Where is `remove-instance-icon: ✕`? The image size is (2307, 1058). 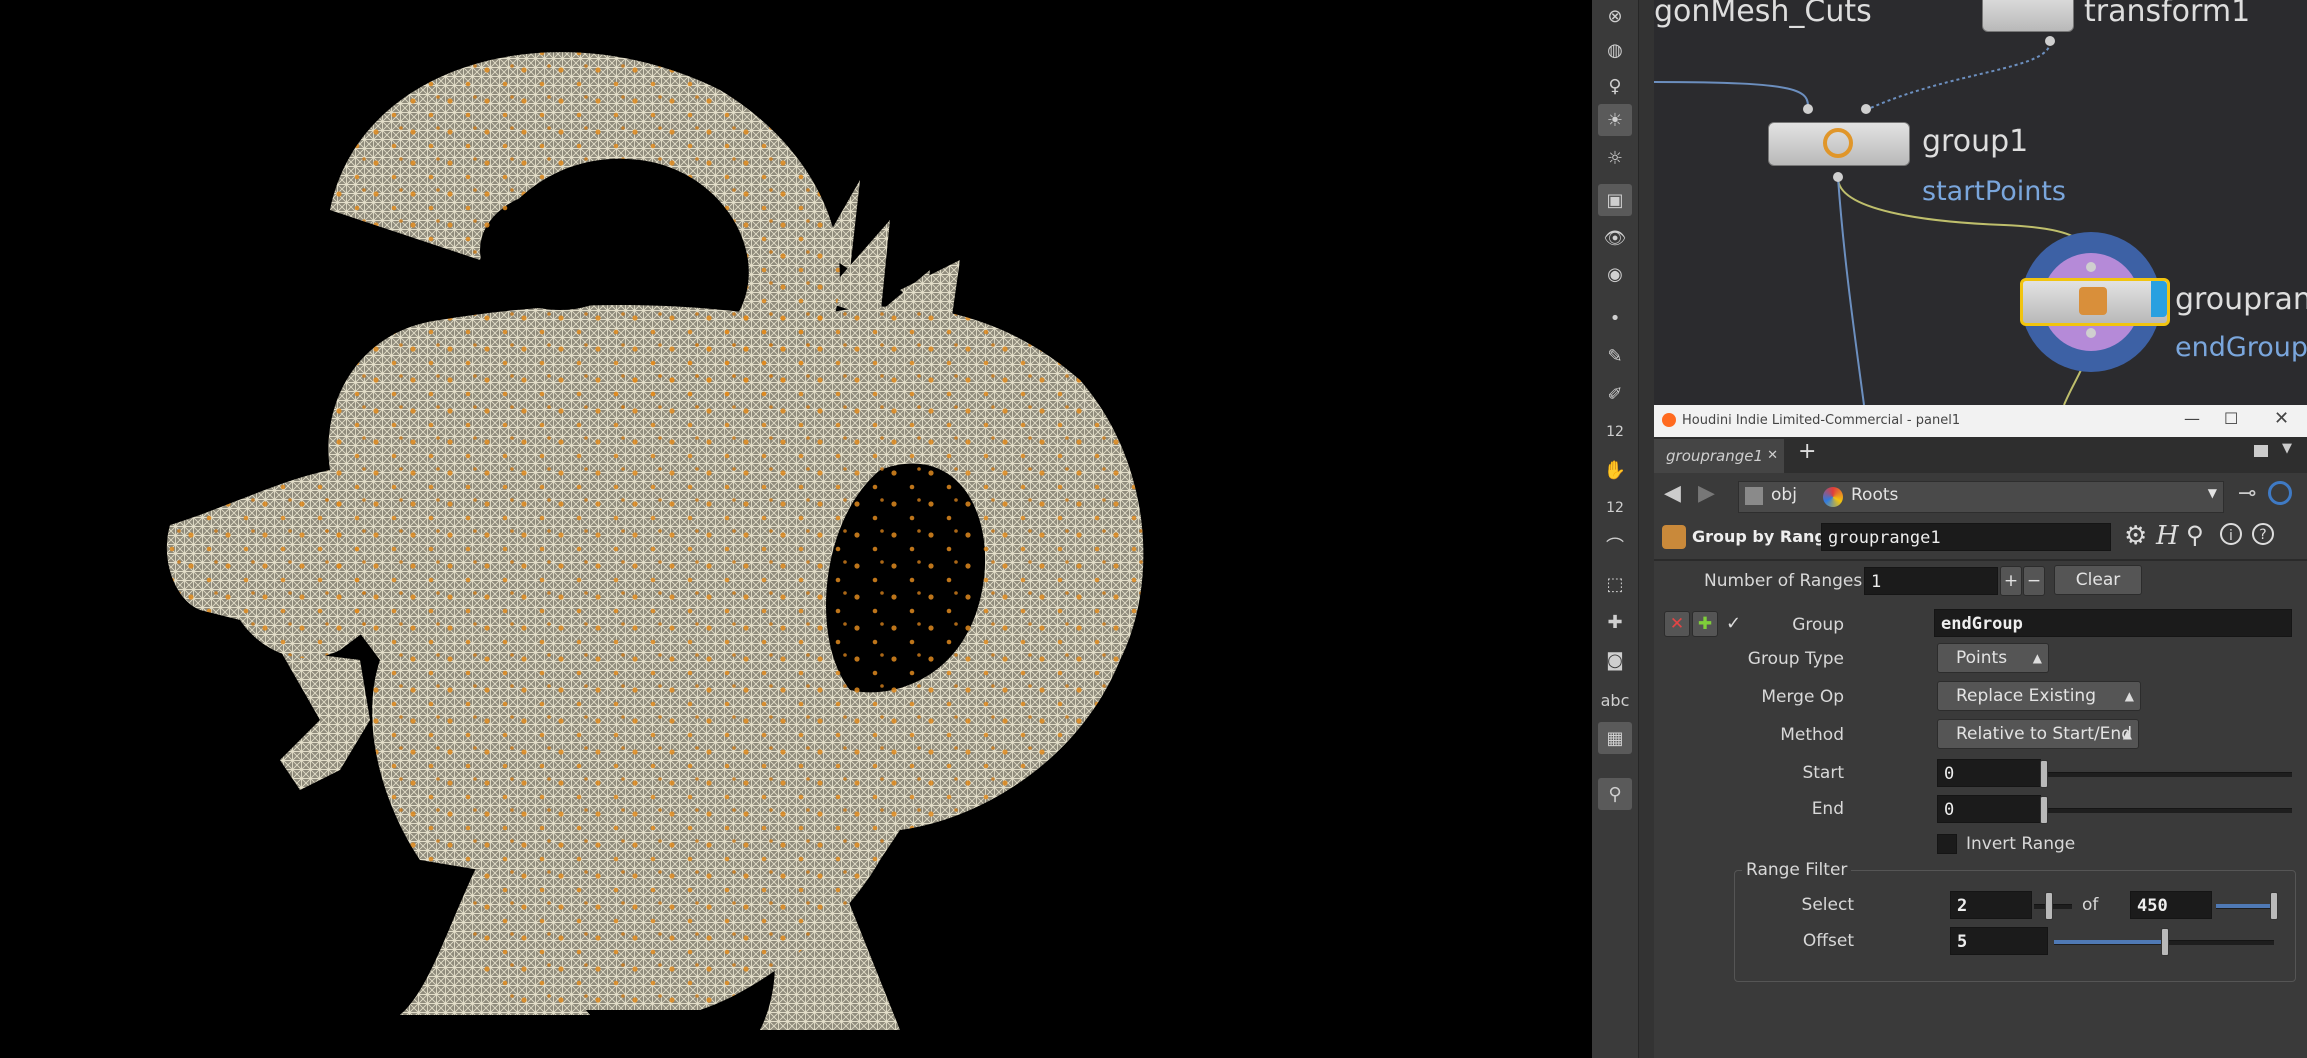 remove-instance-icon: ✕ is located at coordinates (1677, 624).